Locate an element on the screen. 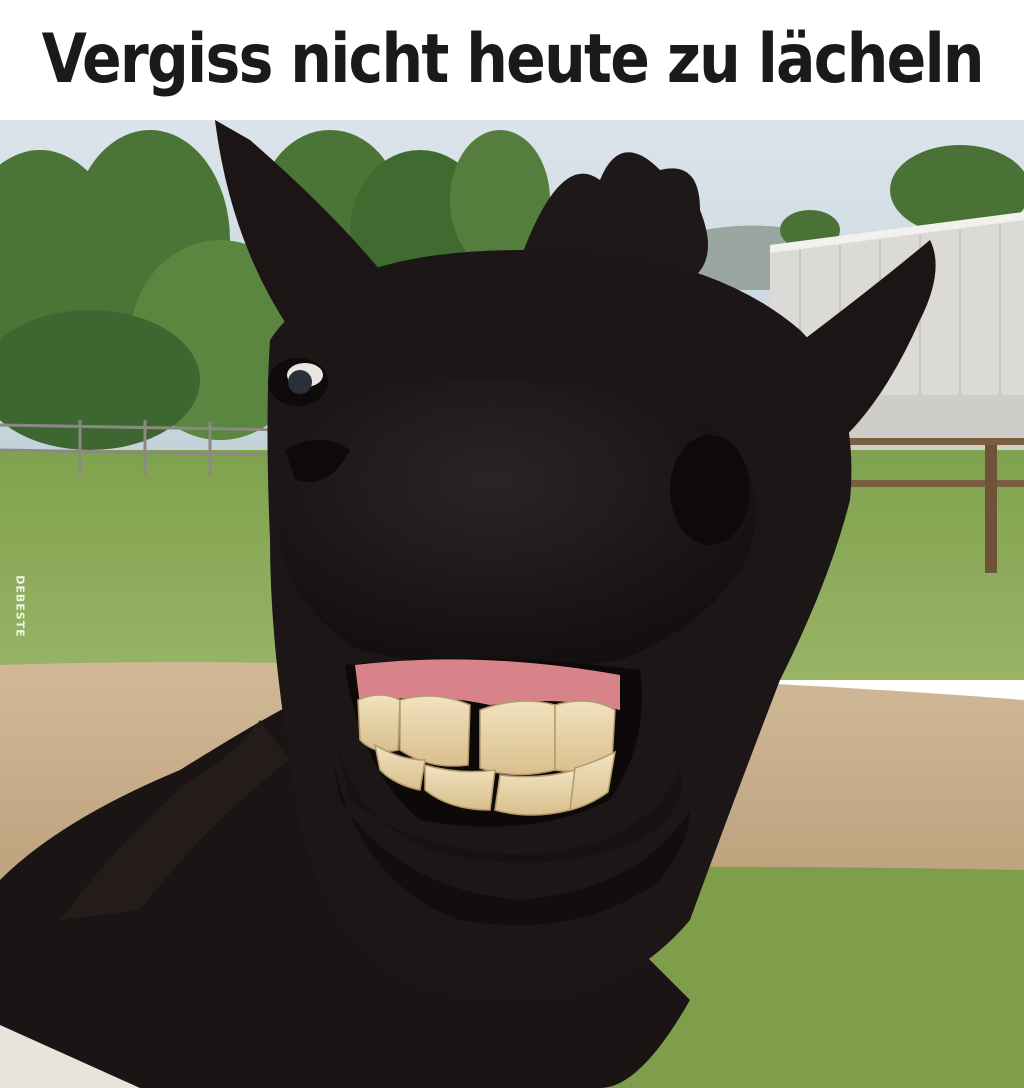  caption-bar: Vergiss nicht heute zu lächeln is located at coordinates (512, 60).